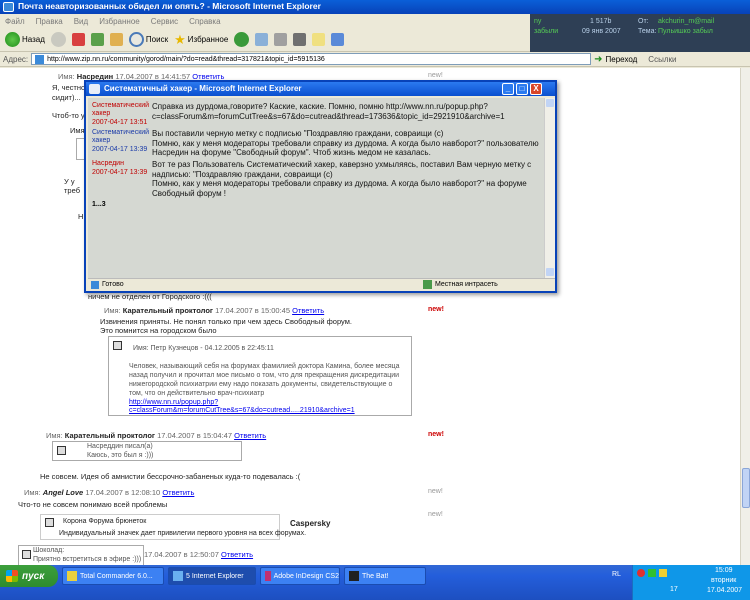  Describe the element at coordinates (674, 589) in the screenshot. I see `tray-counter: 17` at that location.